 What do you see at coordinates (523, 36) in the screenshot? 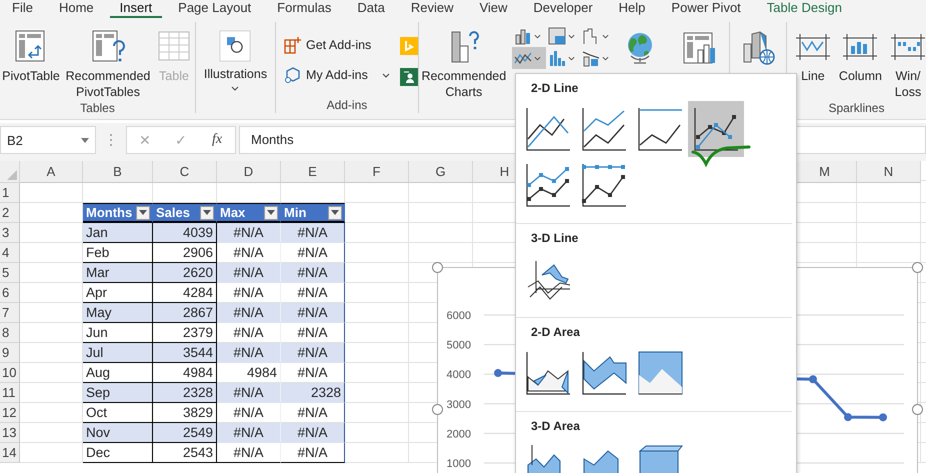
I see `bar-chart-icon` at bounding box center [523, 36].